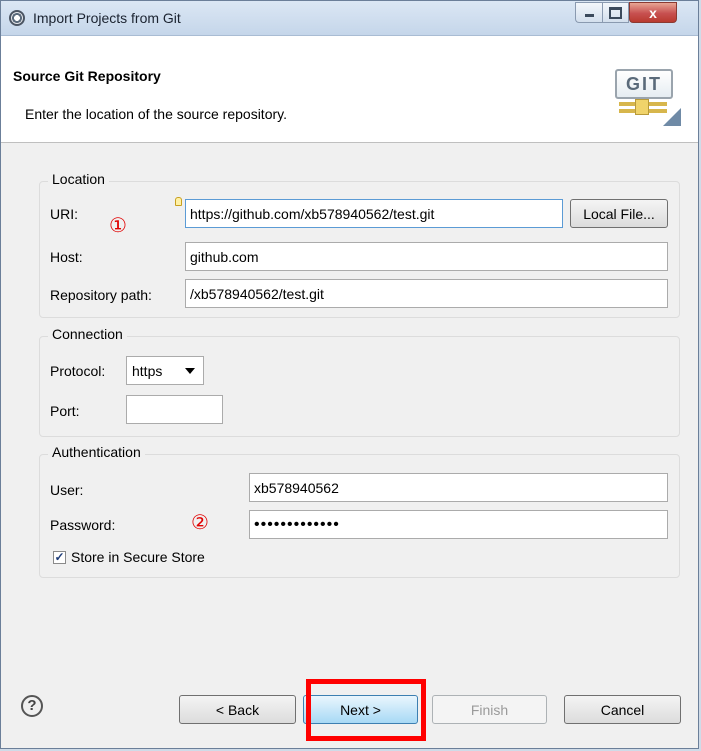  I want to click on store-secure-label: Store in Secure Store, so click(138, 557).